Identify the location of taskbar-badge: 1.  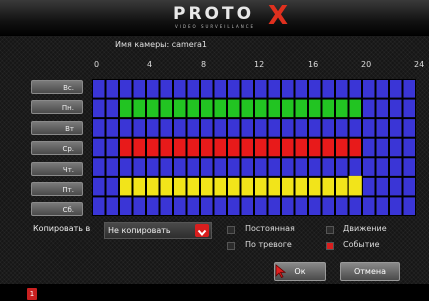
(32, 294).